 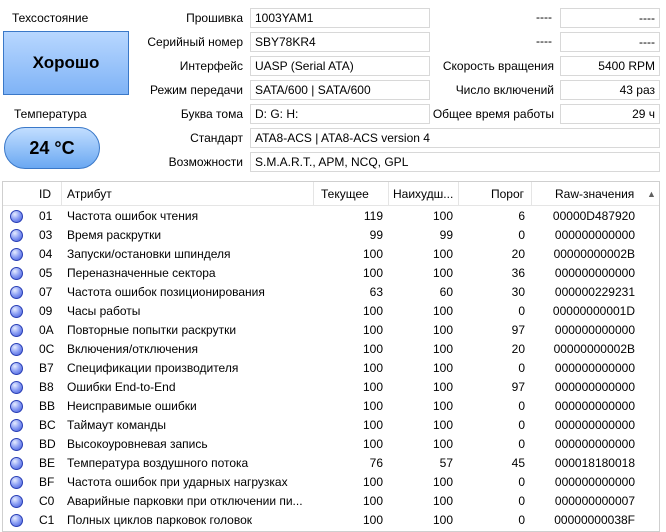 What do you see at coordinates (46, 387) in the screenshot?
I see `cell-id: B8` at bounding box center [46, 387].